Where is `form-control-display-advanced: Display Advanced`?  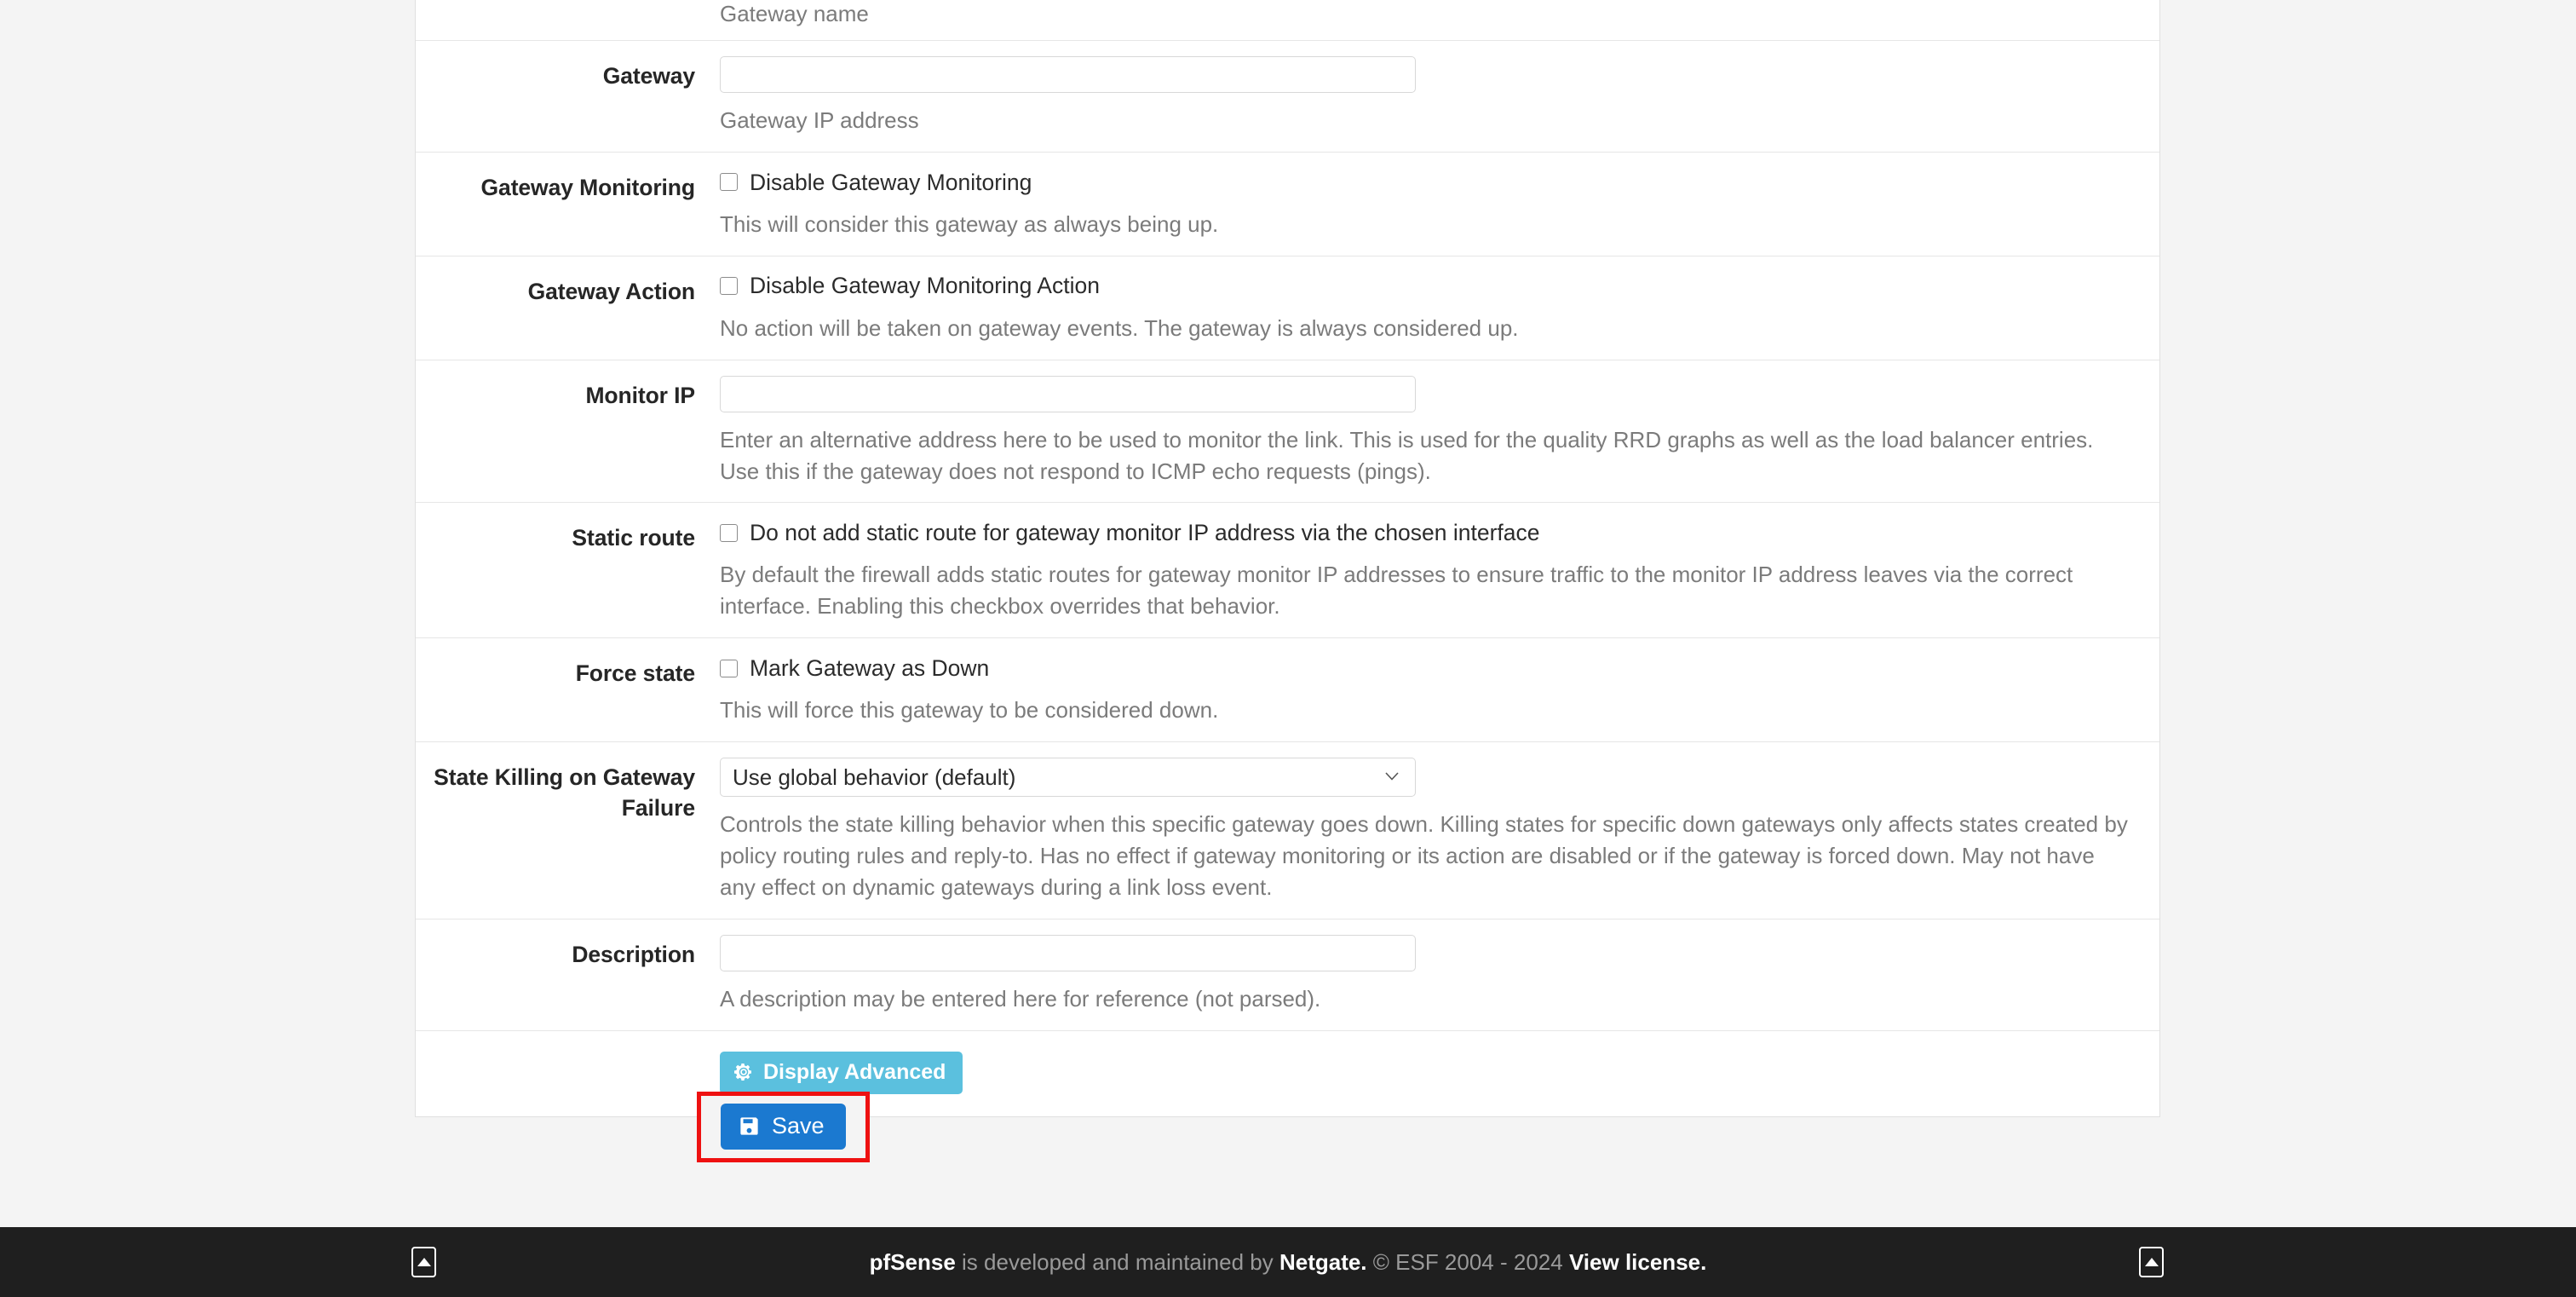
form-control-display-advanced: Display Advanced is located at coordinates (1440, 1073).